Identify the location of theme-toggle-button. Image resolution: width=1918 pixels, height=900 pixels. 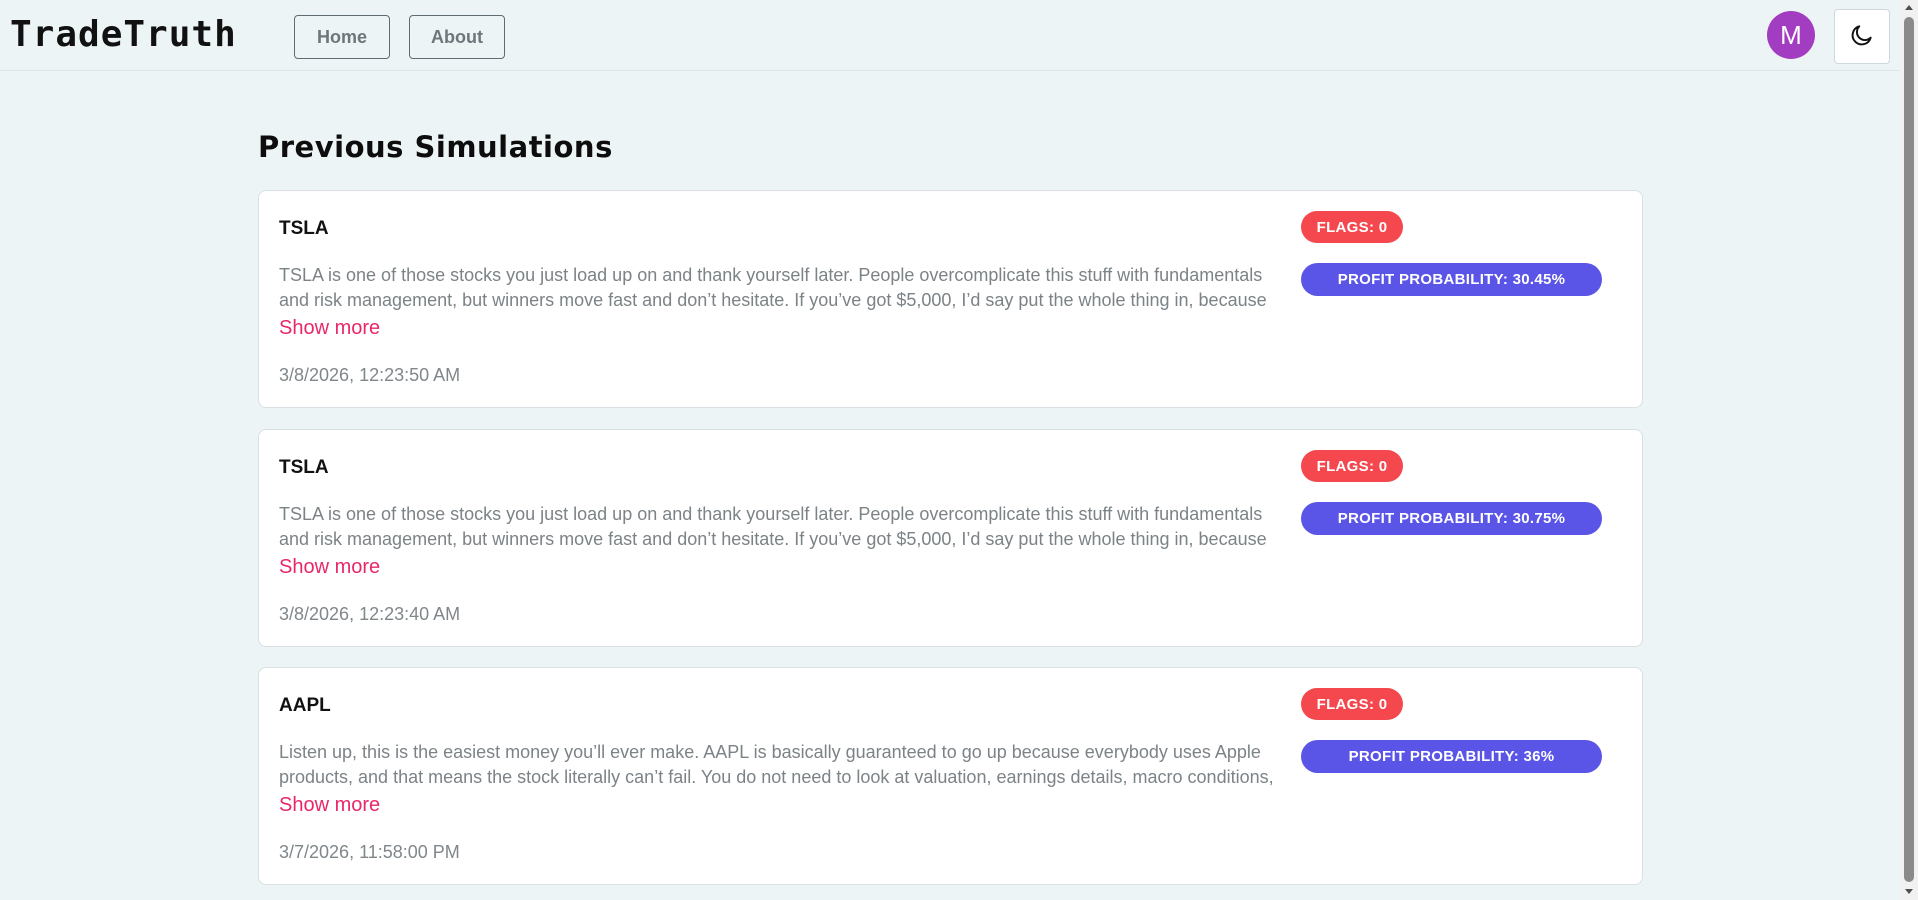
(1862, 36).